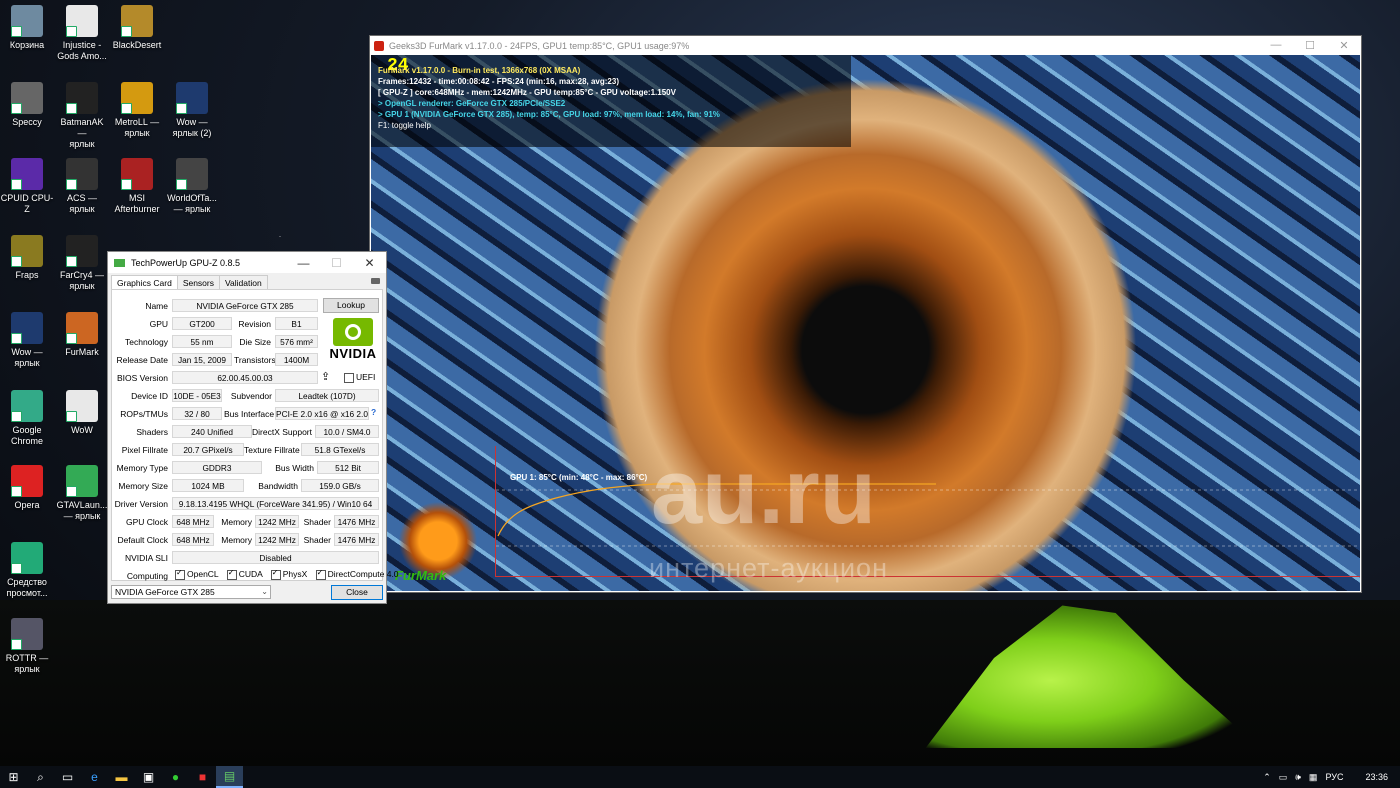 Image resolution: width=1400 pixels, height=788 pixels. Describe the element at coordinates (700, 777) in the screenshot. I see `taskbar: ⊞ ⌕ ▭ e ▬ ▣ ● ■ ▤ ⌃ ▭ 🕪 ▦ РУС 23:36` at that location.